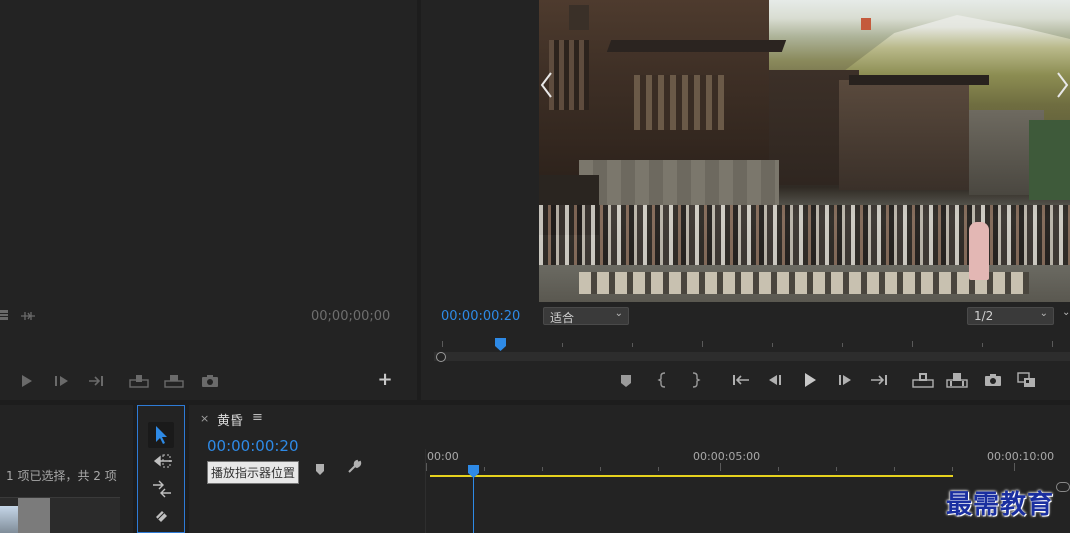 This screenshot has height=533, width=1070. Describe the element at coordinates (9, 519) in the screenshot. I see `clip-thumbnail` at that location.